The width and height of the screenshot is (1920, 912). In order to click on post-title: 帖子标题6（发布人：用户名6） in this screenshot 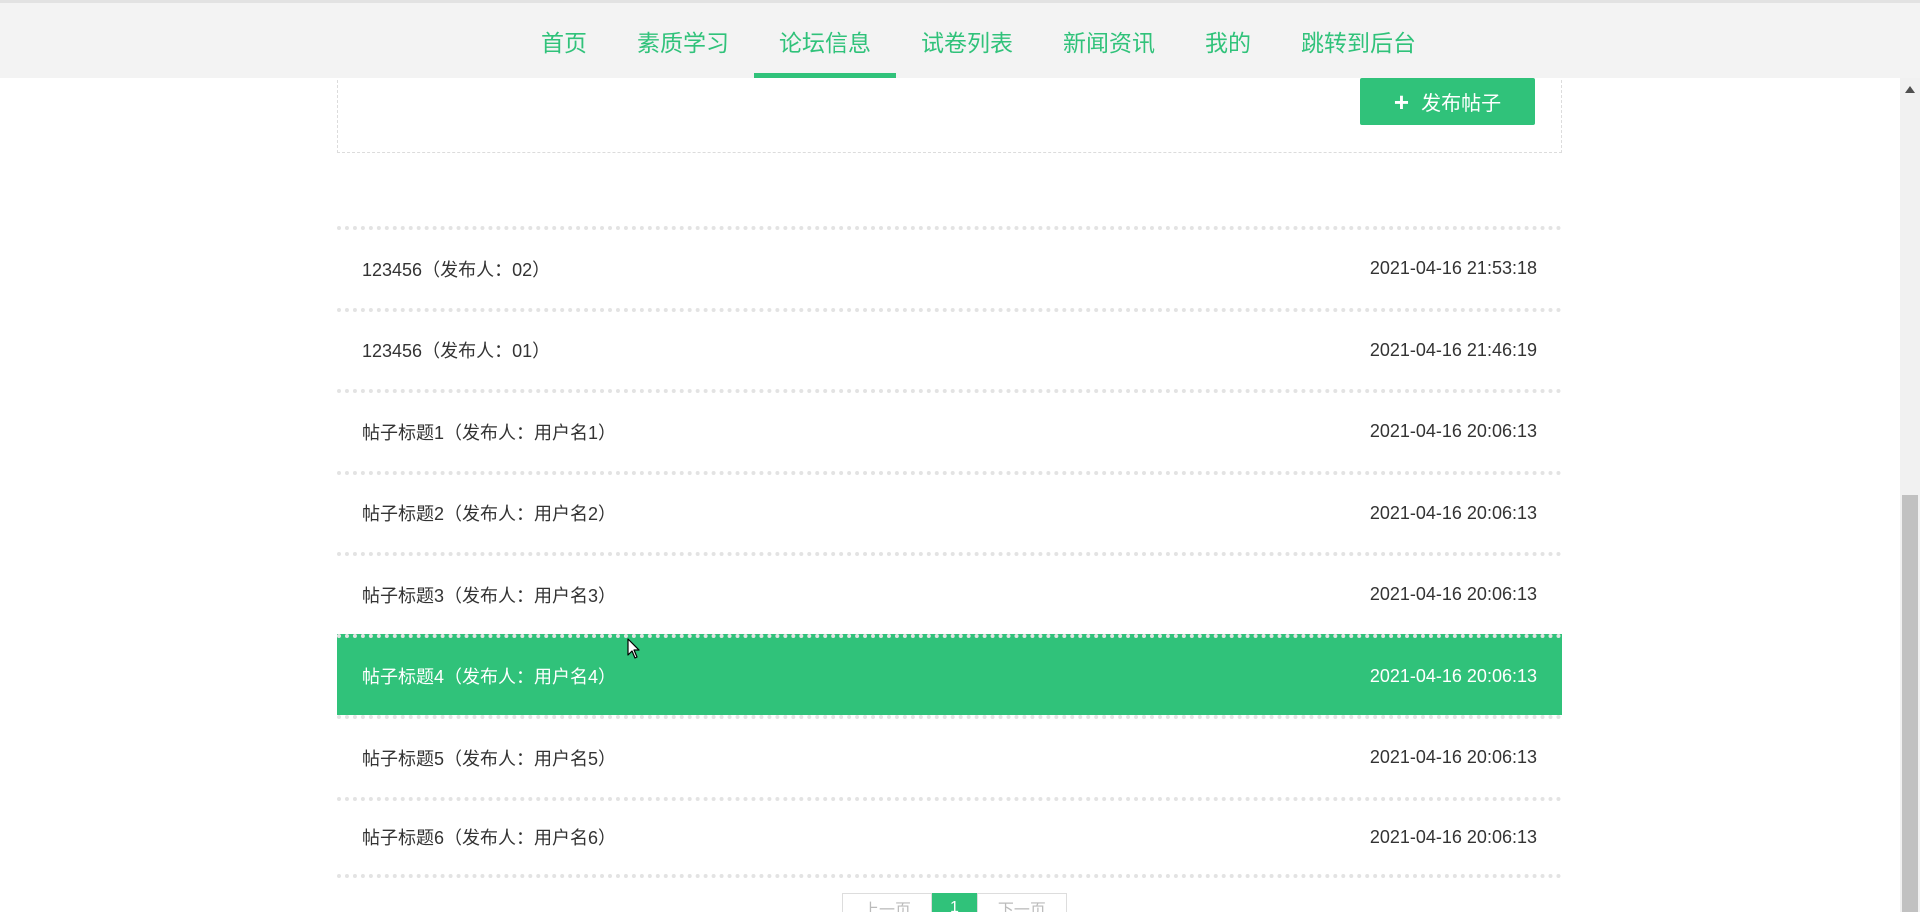, I will do `click(489, 838)`.